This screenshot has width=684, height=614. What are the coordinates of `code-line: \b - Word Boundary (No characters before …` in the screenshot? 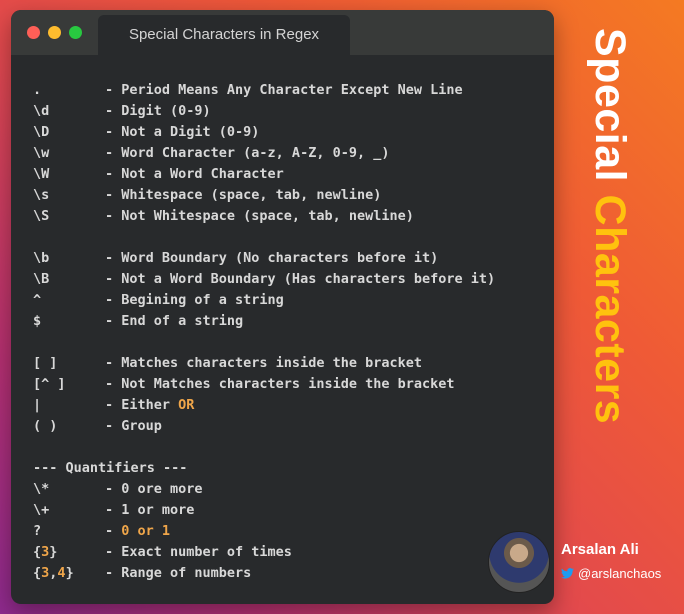 It's located at (264, 258).